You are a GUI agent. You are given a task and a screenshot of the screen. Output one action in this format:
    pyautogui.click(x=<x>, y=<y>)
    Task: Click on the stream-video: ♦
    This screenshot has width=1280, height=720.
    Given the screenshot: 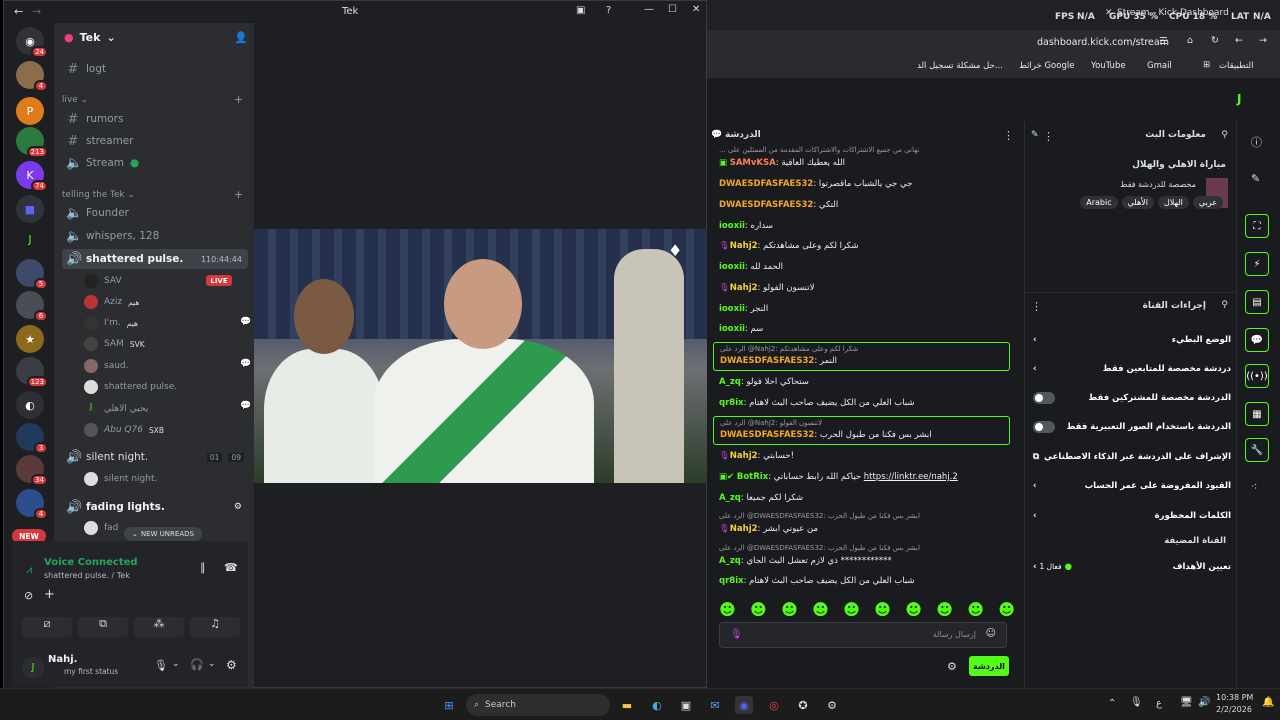 What is the action you would take?
    pyautogui.click(x=481, y=356)
    